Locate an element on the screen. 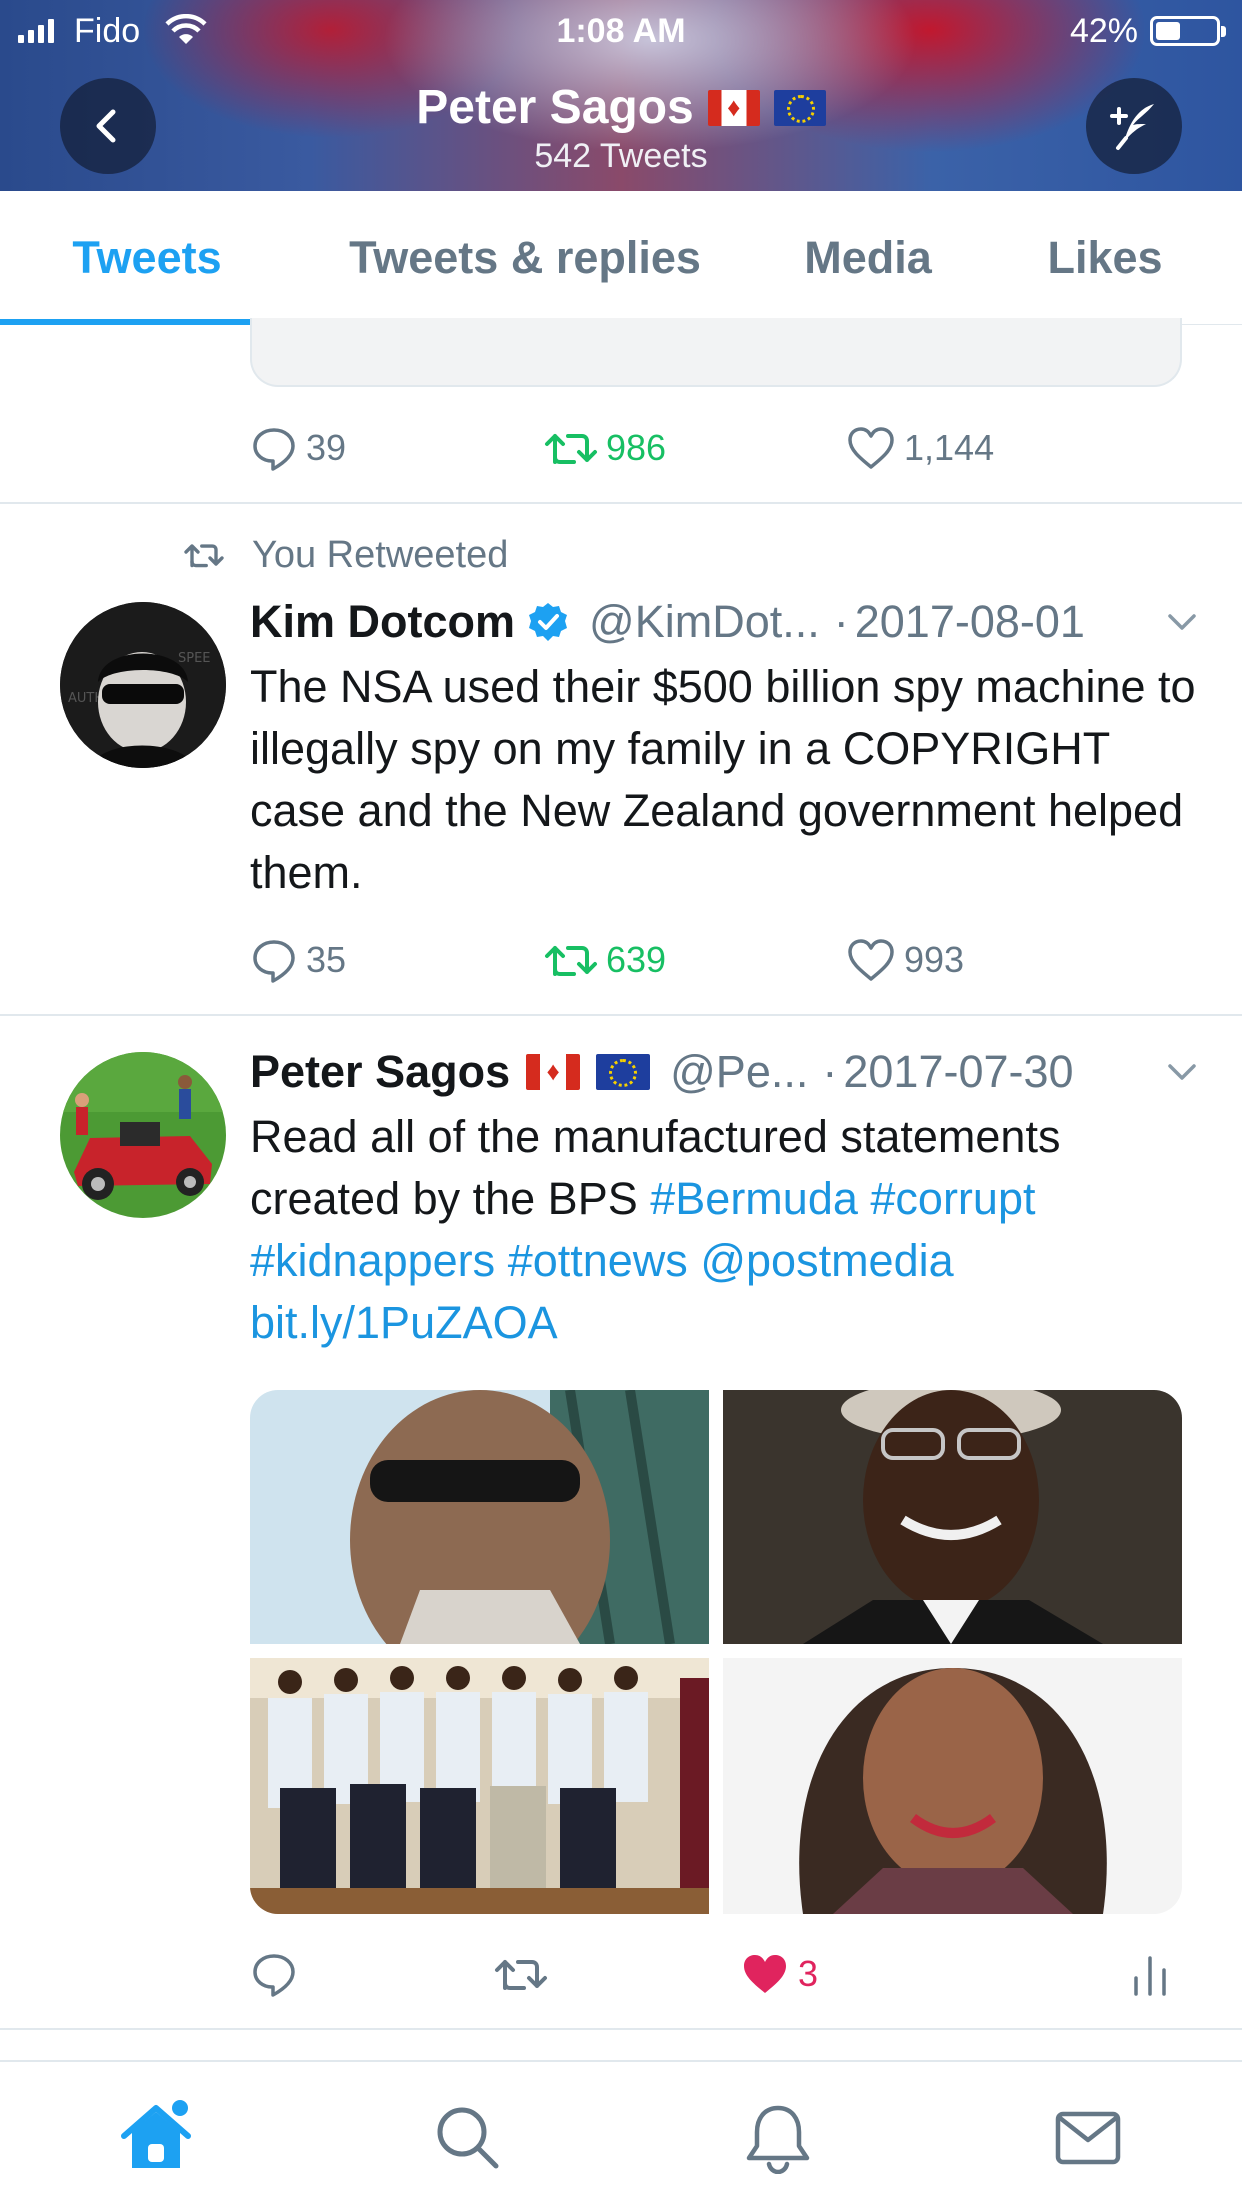 The width and height of the screenshot is (1242, 2208). like-count: 993 is located at coordinates (934, 959).